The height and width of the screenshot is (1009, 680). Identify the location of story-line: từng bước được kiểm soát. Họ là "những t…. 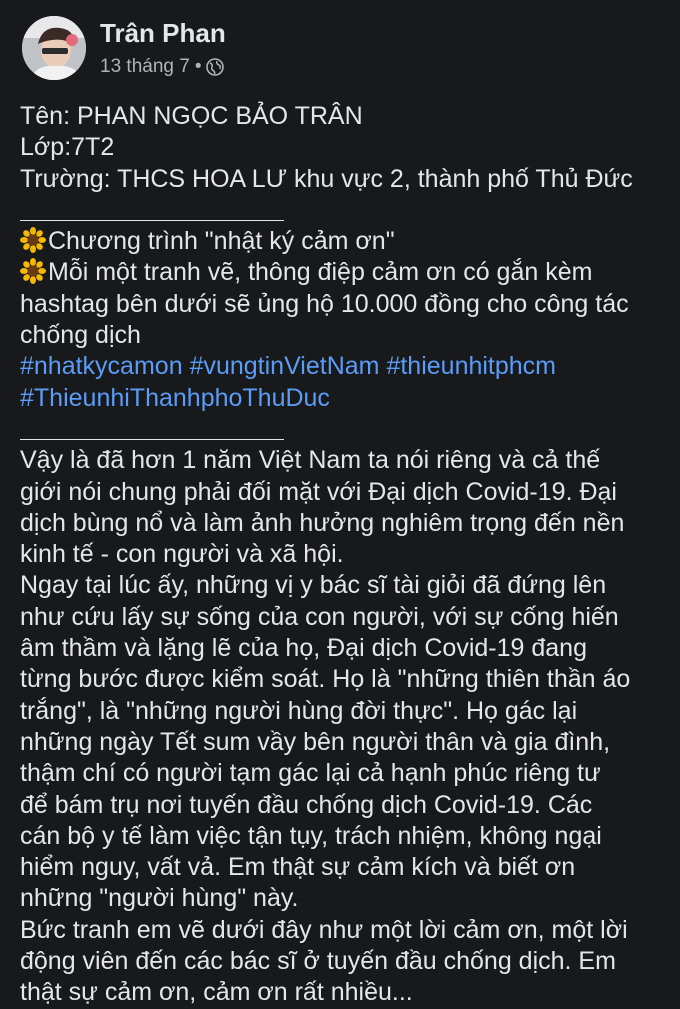
(325, 679).